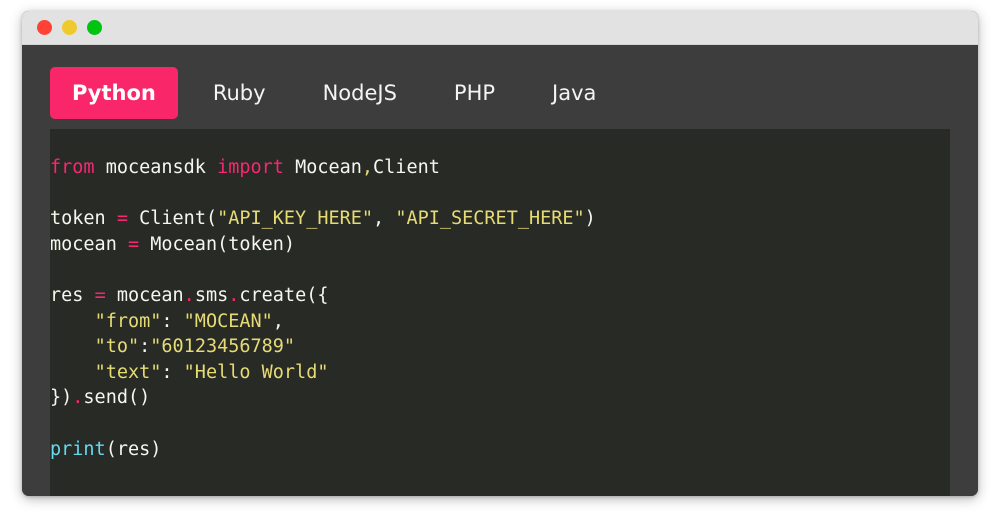  I want to click on minimize-button, so click(69, 27).